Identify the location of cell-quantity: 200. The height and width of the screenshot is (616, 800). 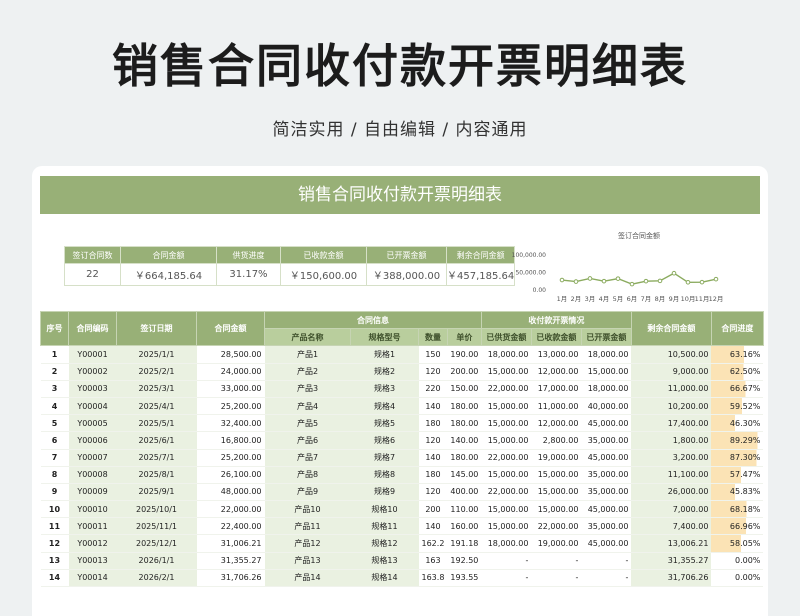
(433, 509).